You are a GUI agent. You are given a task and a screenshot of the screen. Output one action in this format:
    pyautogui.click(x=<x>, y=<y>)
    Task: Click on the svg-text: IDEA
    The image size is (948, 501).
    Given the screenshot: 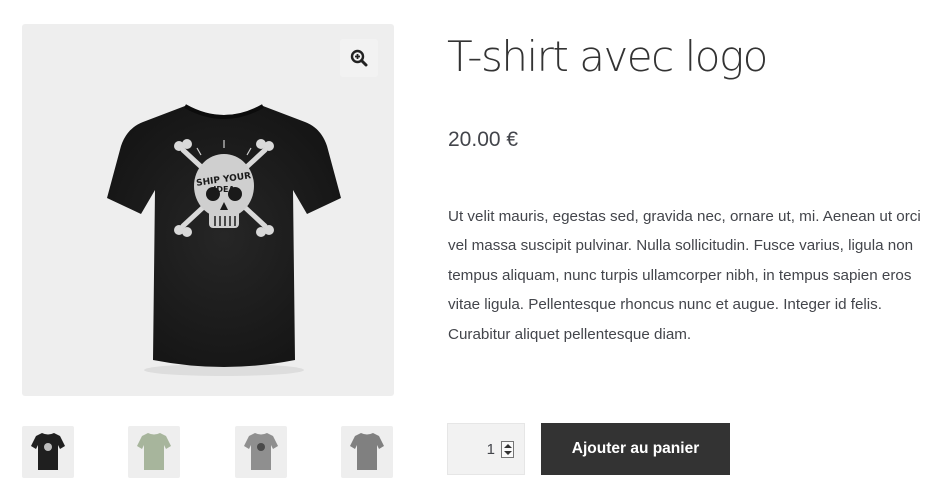 What is the action you would take?
    pyautogui.click(x=224, y=189)
    